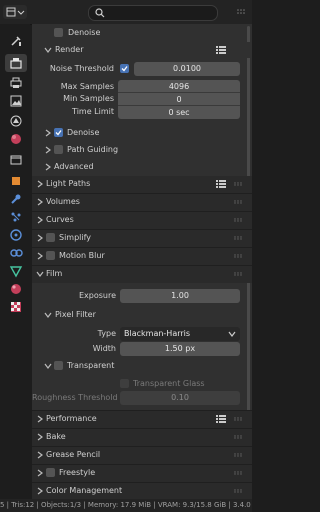 The height and width of the screenshot is (512, 320). I want to click on editor-type-button, so click(15, 12).